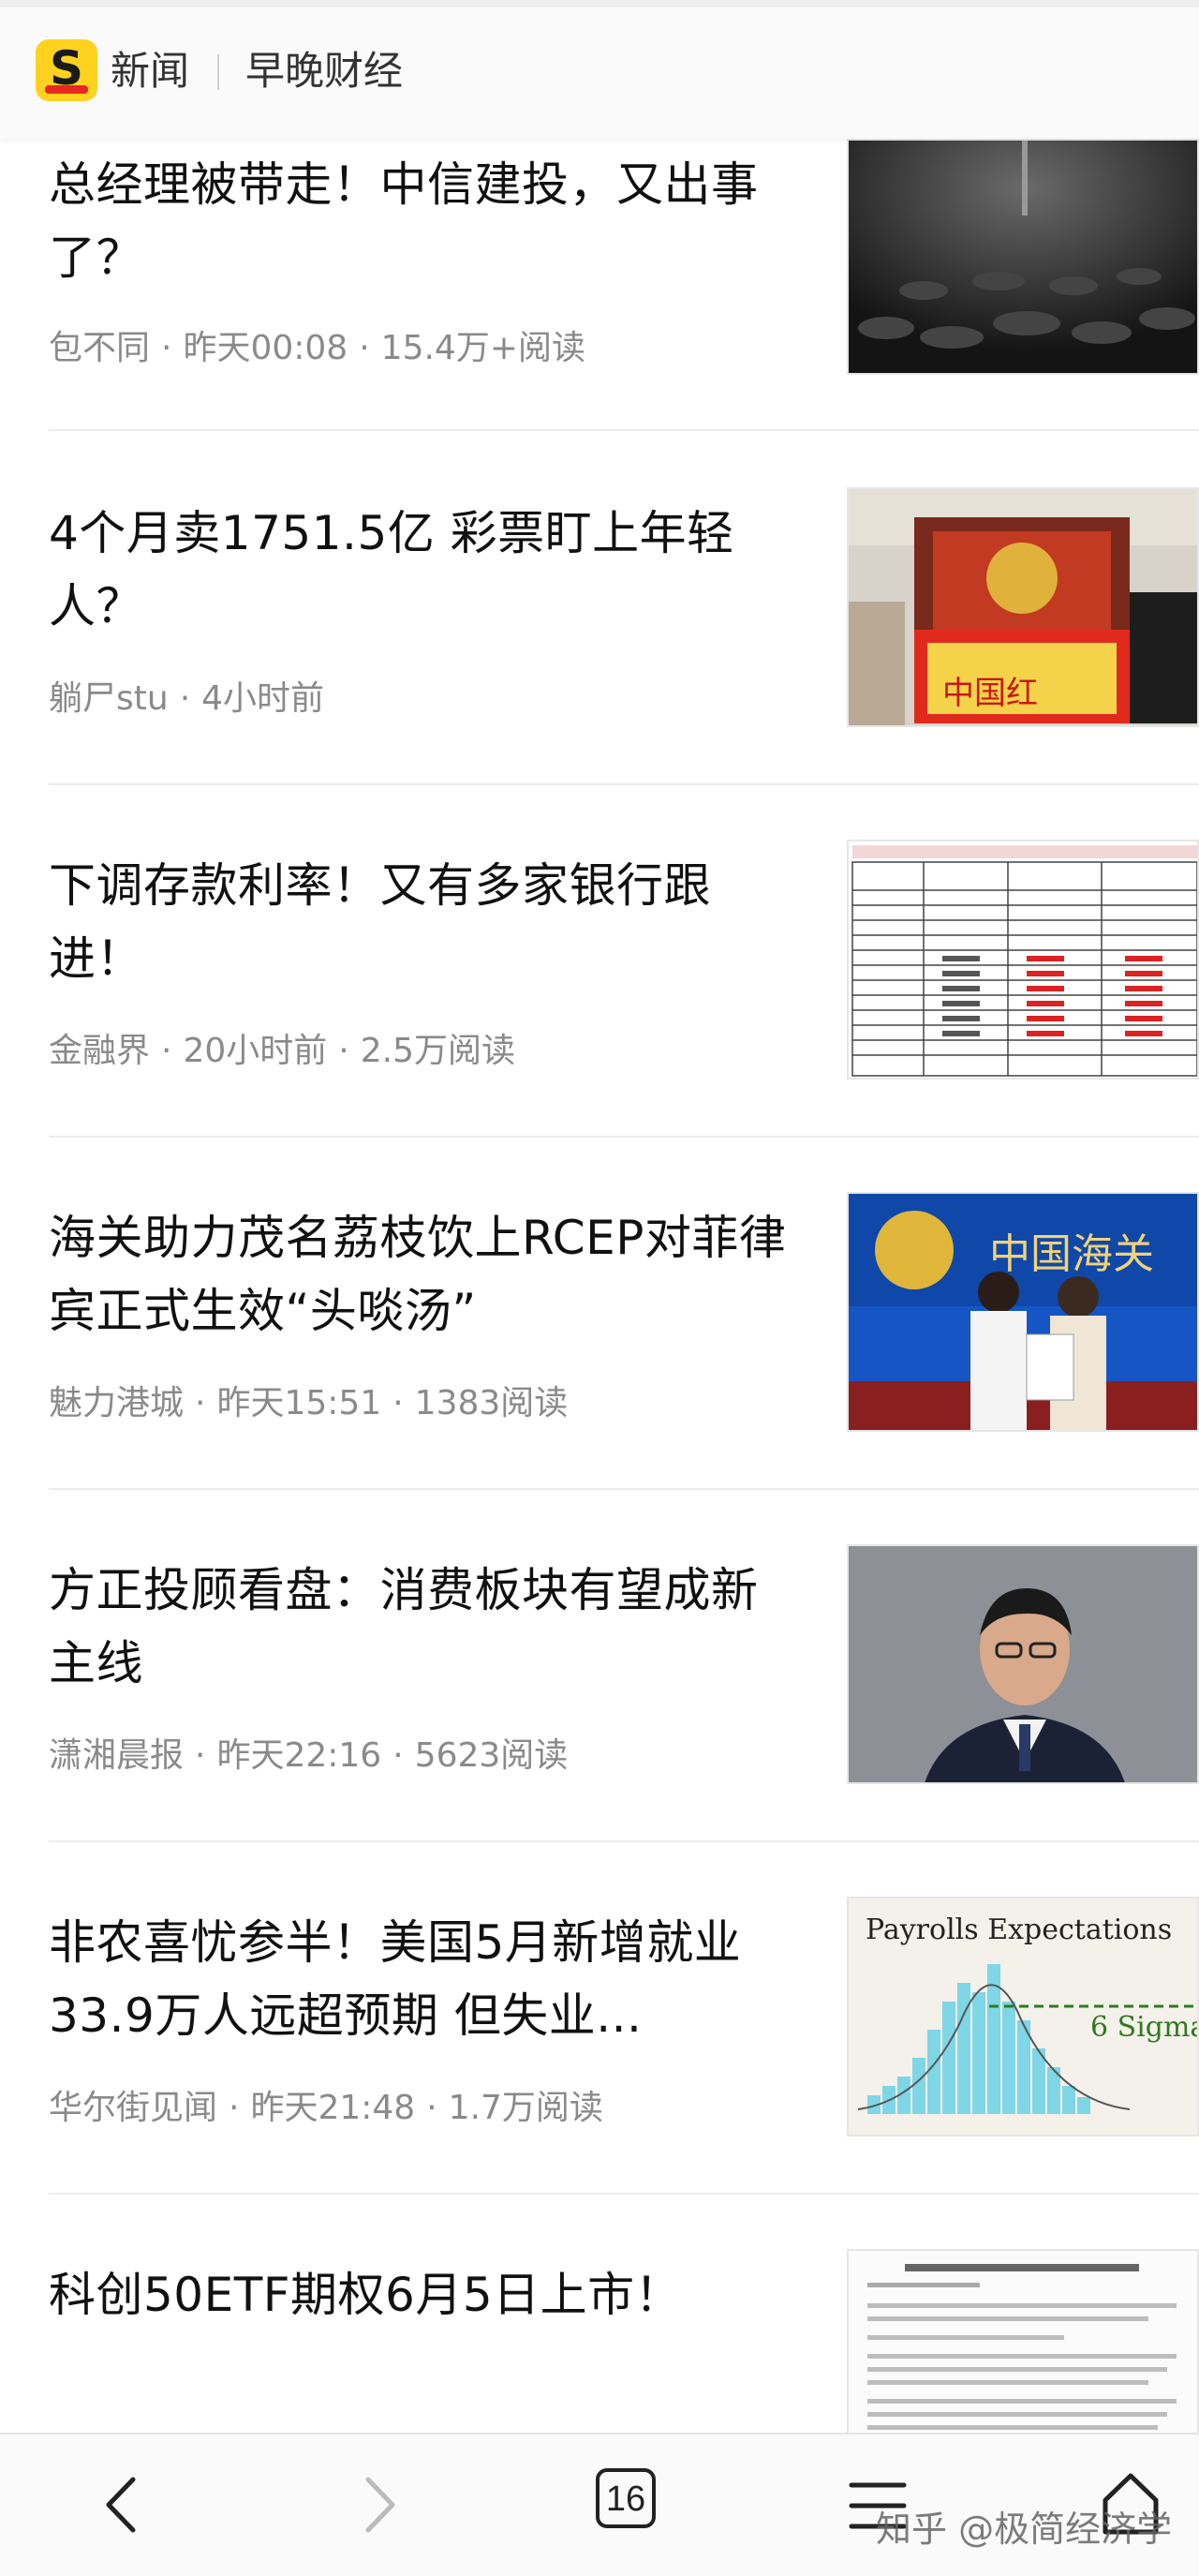 The width and height of the screenshot is (1199, 2576). I want to click on news-meta: 包不同 · 昨天00:08 · 15.4万+阅读, so click(317, 348).